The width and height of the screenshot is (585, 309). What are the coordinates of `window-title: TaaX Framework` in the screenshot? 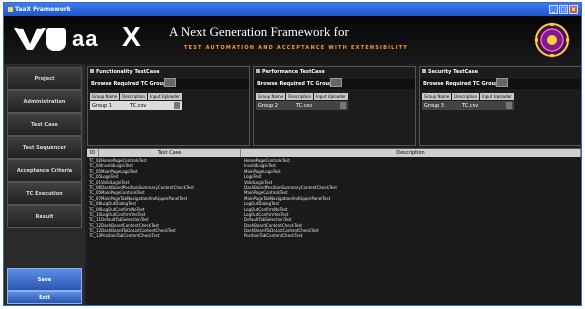 It's located at (43, 9).